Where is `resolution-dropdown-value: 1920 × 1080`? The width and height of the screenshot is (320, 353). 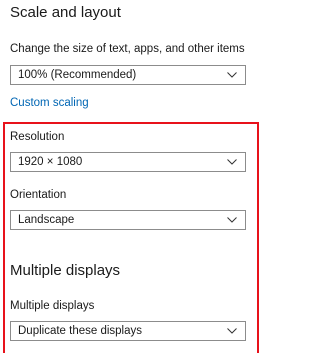
resolution-dropdown-value: 1920 × 1080 is located at coordinates (50, 162).